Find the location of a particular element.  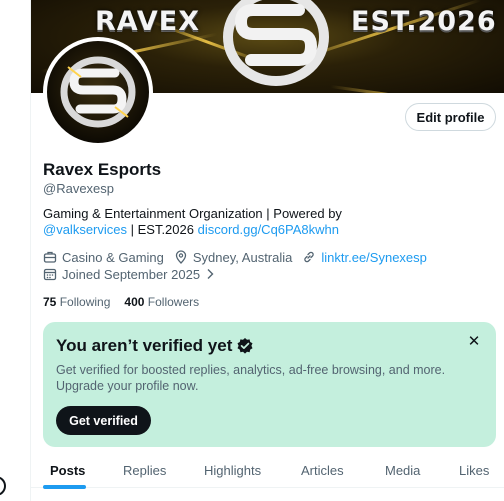

link-icon is located at coordinates (309, 257).